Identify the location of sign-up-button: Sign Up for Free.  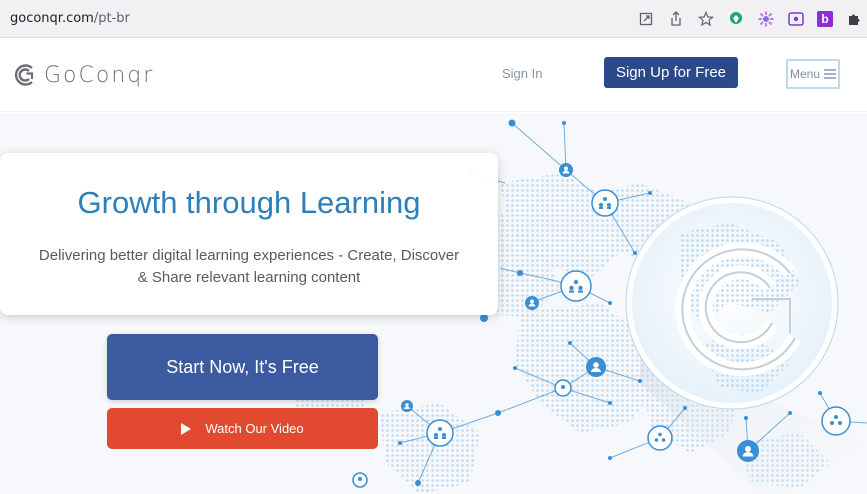
(671, 72).